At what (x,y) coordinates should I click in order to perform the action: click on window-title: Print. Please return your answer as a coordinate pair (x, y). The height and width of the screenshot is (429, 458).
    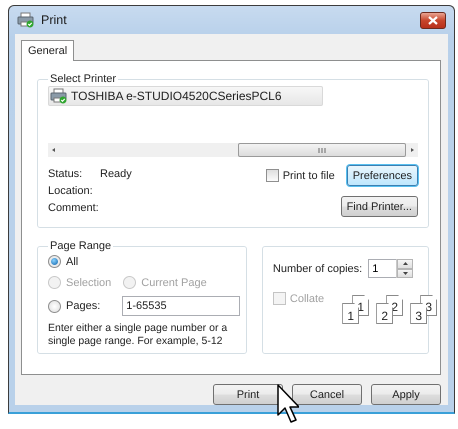
    Looking at the image, I should click on (54, 20).